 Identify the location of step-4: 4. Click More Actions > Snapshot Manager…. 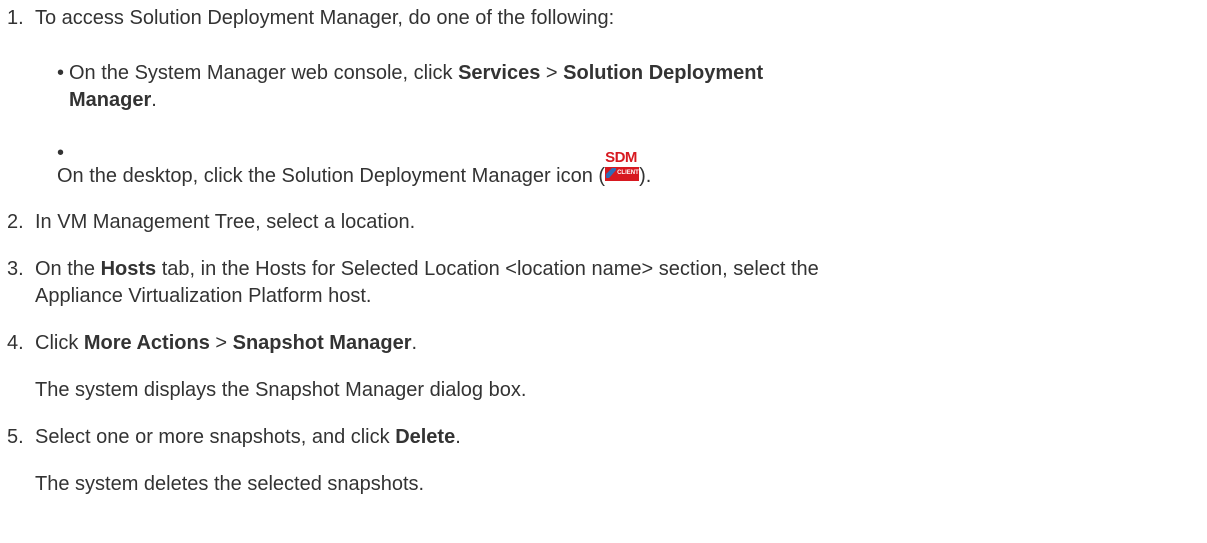
(597, 343).